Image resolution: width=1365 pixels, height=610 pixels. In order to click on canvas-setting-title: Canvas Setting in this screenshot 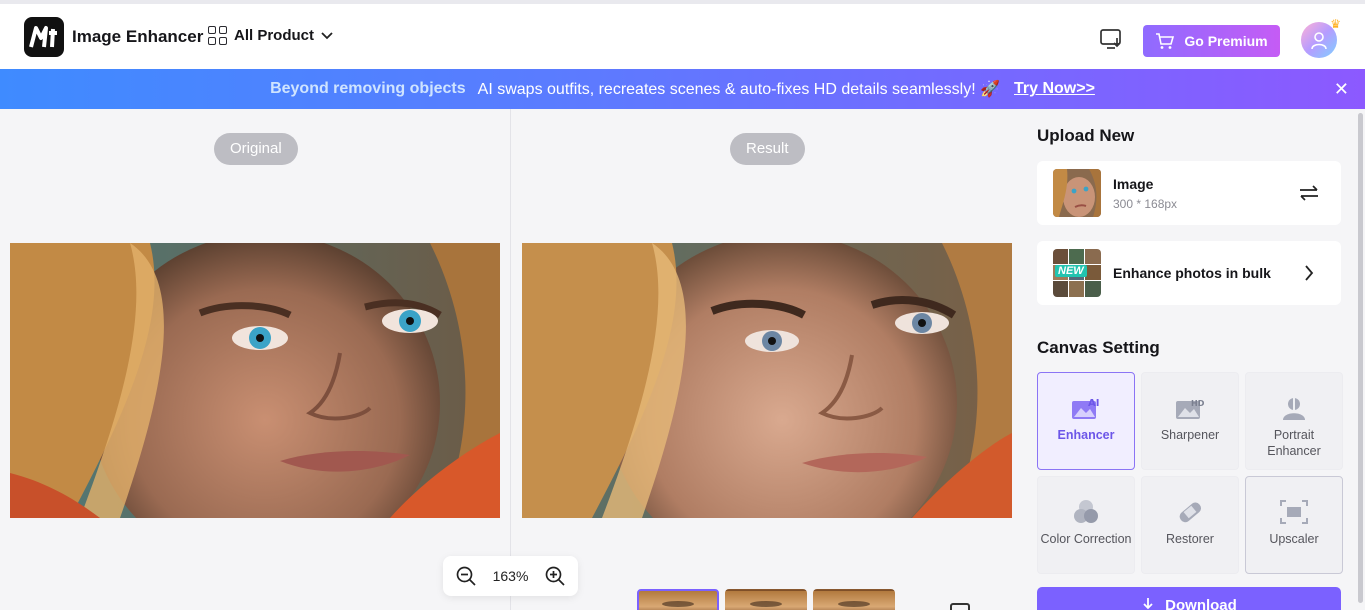, I will do `click(1098, 347)`.